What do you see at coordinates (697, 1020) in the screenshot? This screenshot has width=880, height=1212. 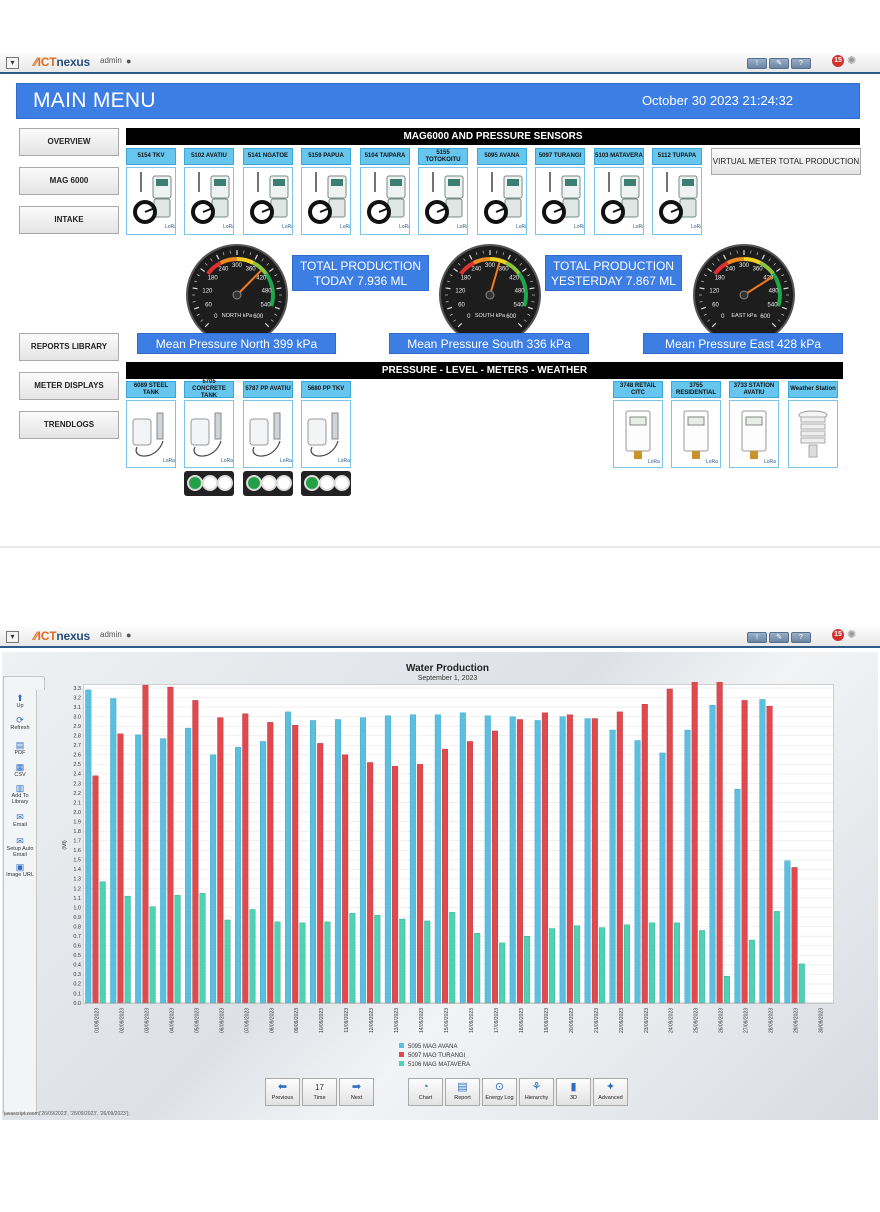 I see `x-tick-label: 25/09/2023` at bounding box center [697, 1020].